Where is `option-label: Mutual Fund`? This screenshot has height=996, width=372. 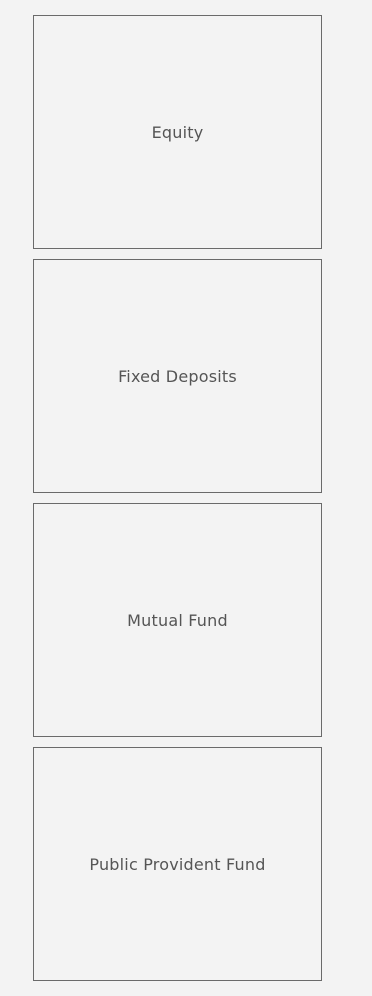
option-label: Mutual Fund is located at coordinates (177, 620).